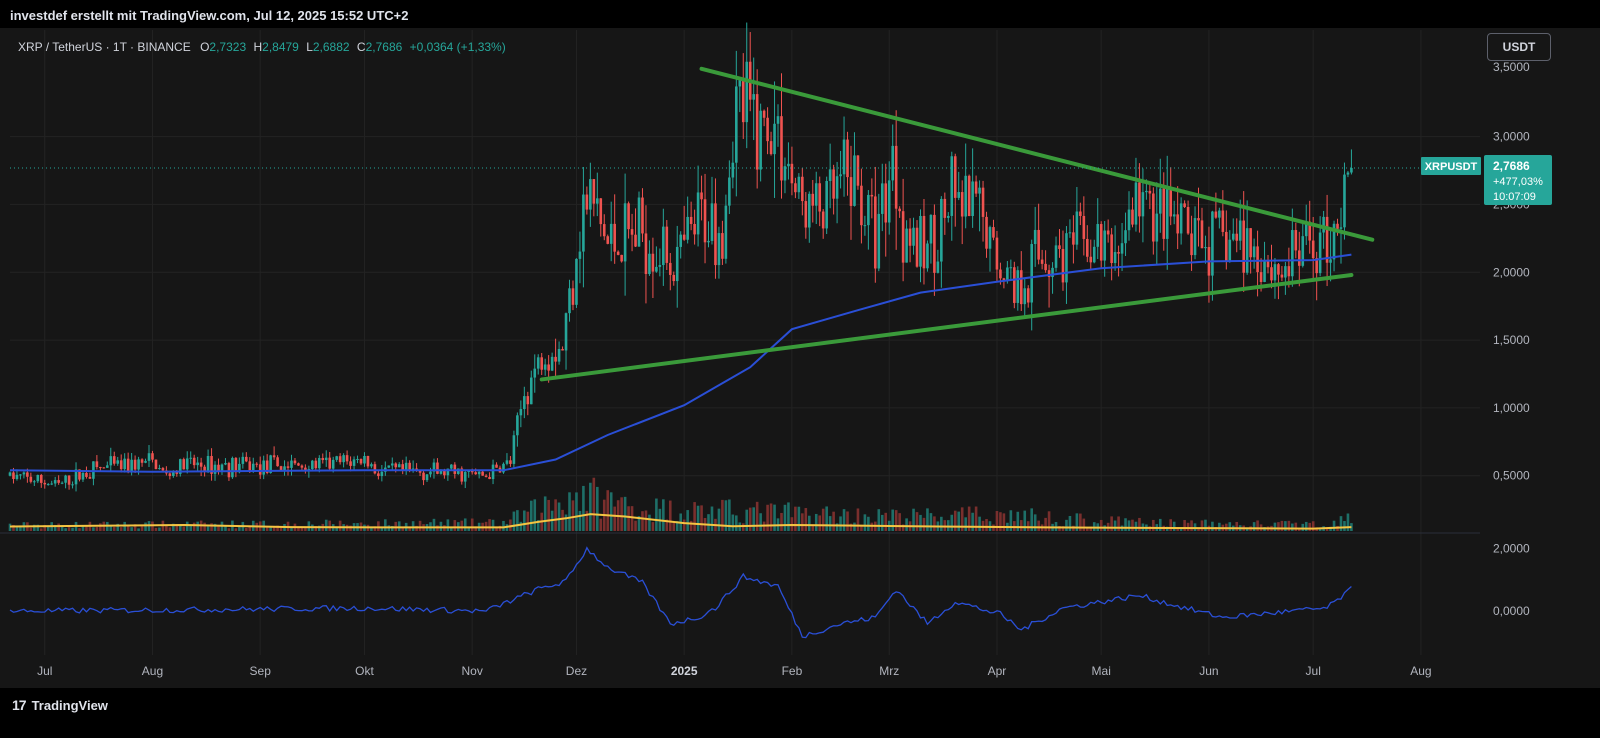 This screenshot has height=738, width=1600. Describe the element at coordinates (261, 671) in the screenshot. I see `time-tick-label: Sep` at that location.